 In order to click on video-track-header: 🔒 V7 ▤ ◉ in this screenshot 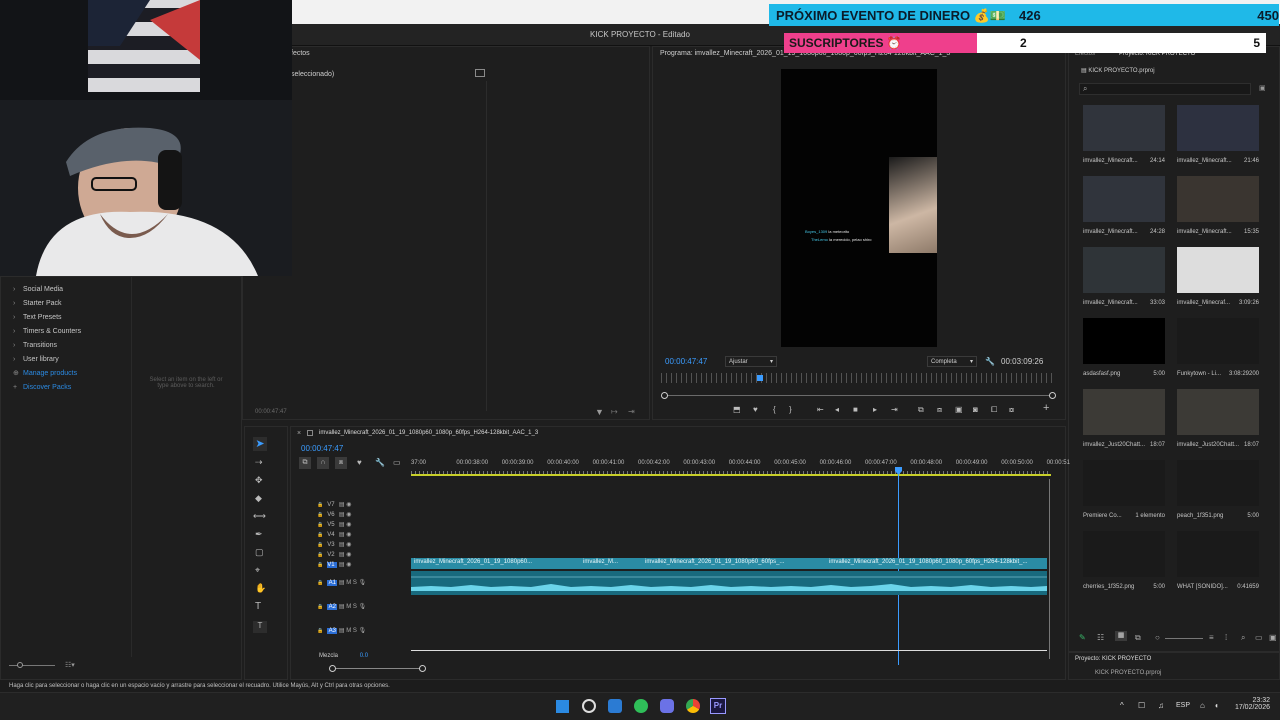, I will do `click(334, 504)`.